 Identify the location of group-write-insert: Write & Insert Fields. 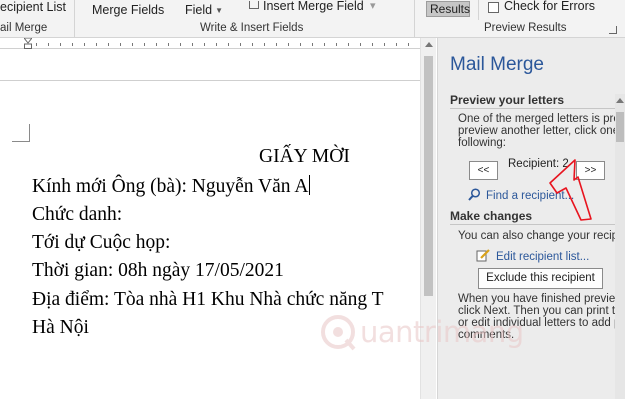
(252, 28).